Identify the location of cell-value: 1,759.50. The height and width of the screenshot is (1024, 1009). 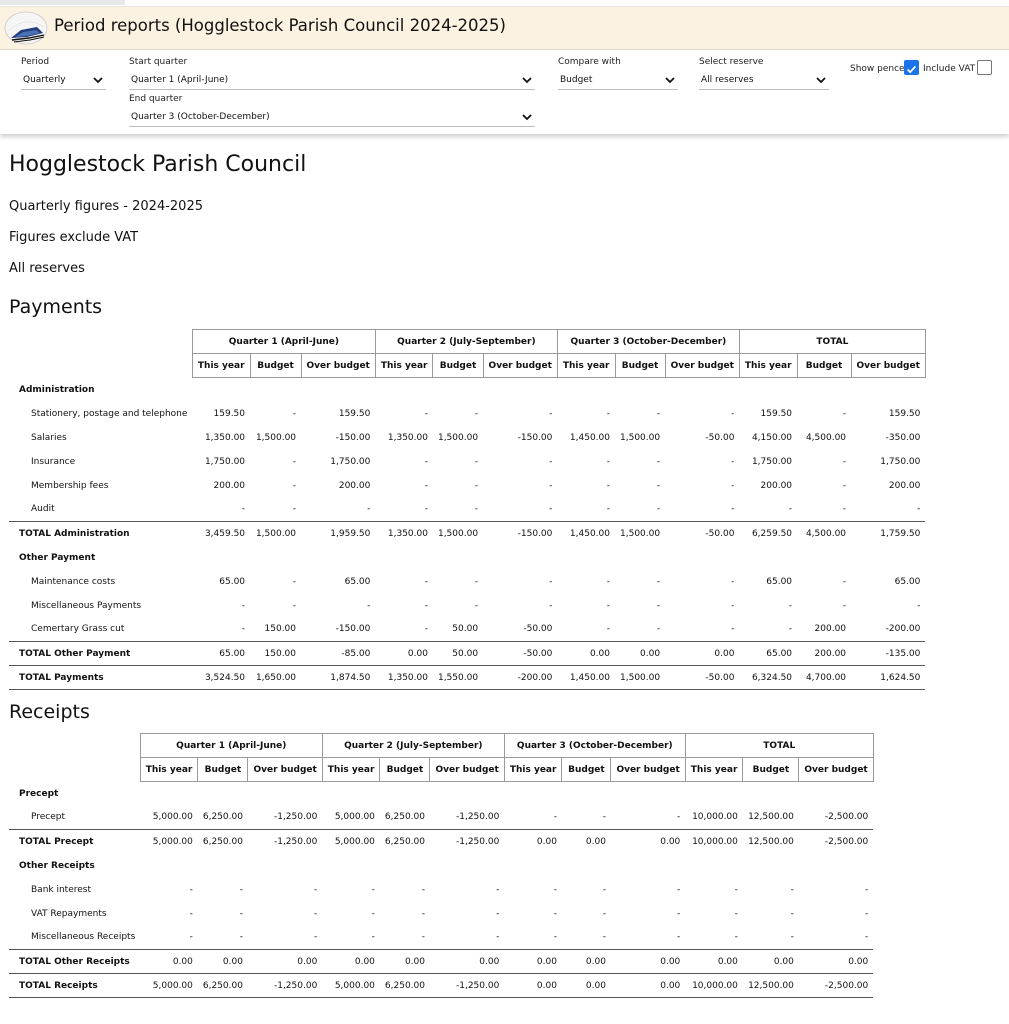
(888, 533).